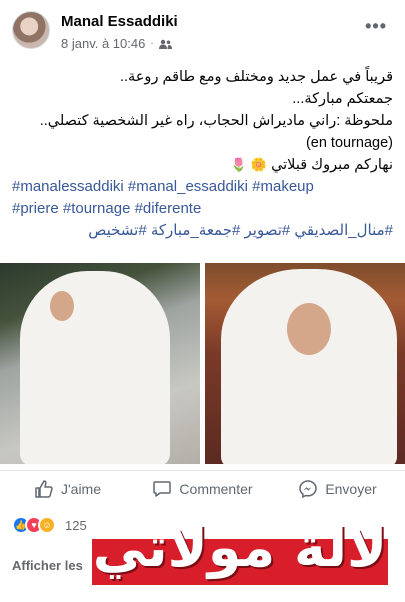 This screenshot has width=405, height=602. What do you see at coordinates (81, 488) in the screenshot?
I see `like-label: J'aime` at bounding box center [81, 488].